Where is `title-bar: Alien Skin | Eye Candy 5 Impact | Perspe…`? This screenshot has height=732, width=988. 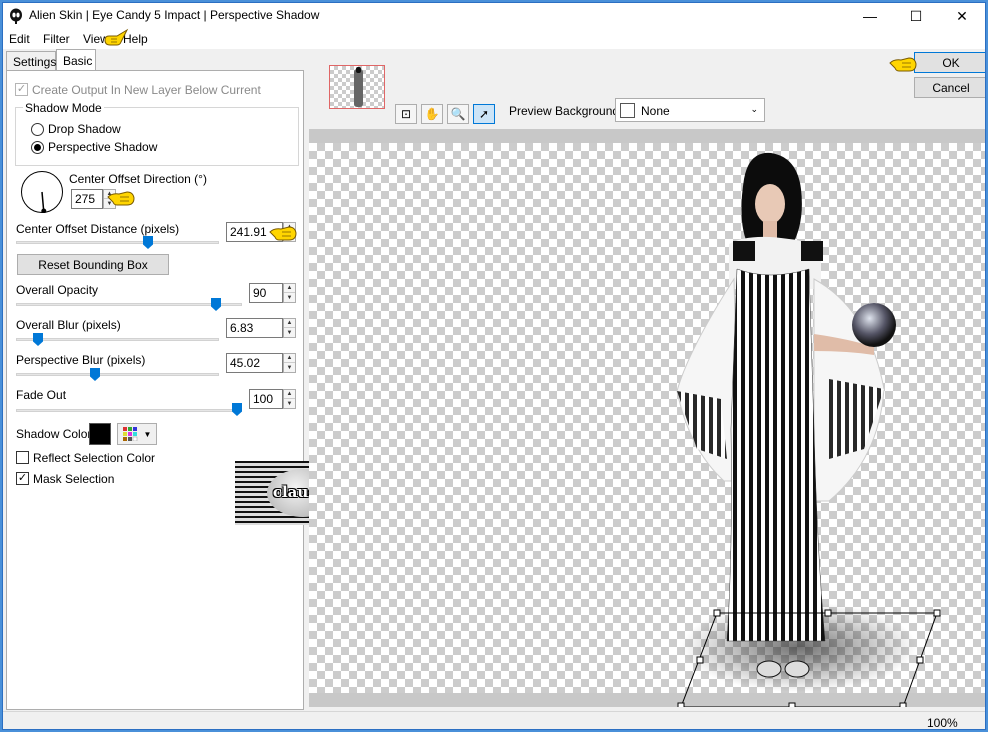 title-bar: Alien Skin | Eye Candy 5 Impact | Perspe… is located at coordinates (494, 16).